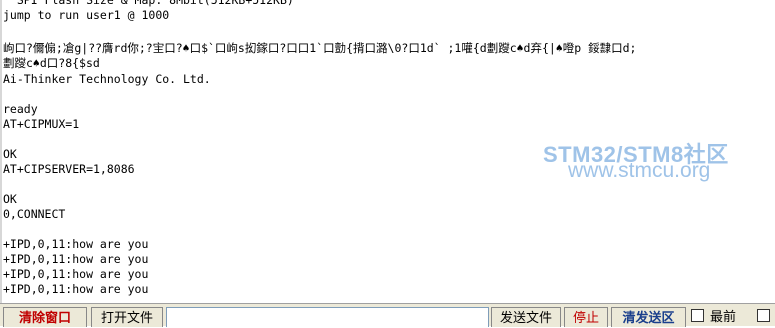  I want to click on send-file-button: 发送文件, so click(526, 317).